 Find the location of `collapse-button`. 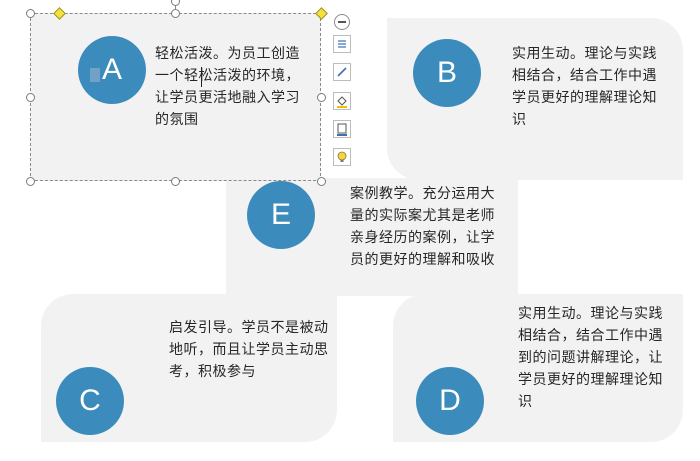

collapse-button is located at coordinates (342, 22).